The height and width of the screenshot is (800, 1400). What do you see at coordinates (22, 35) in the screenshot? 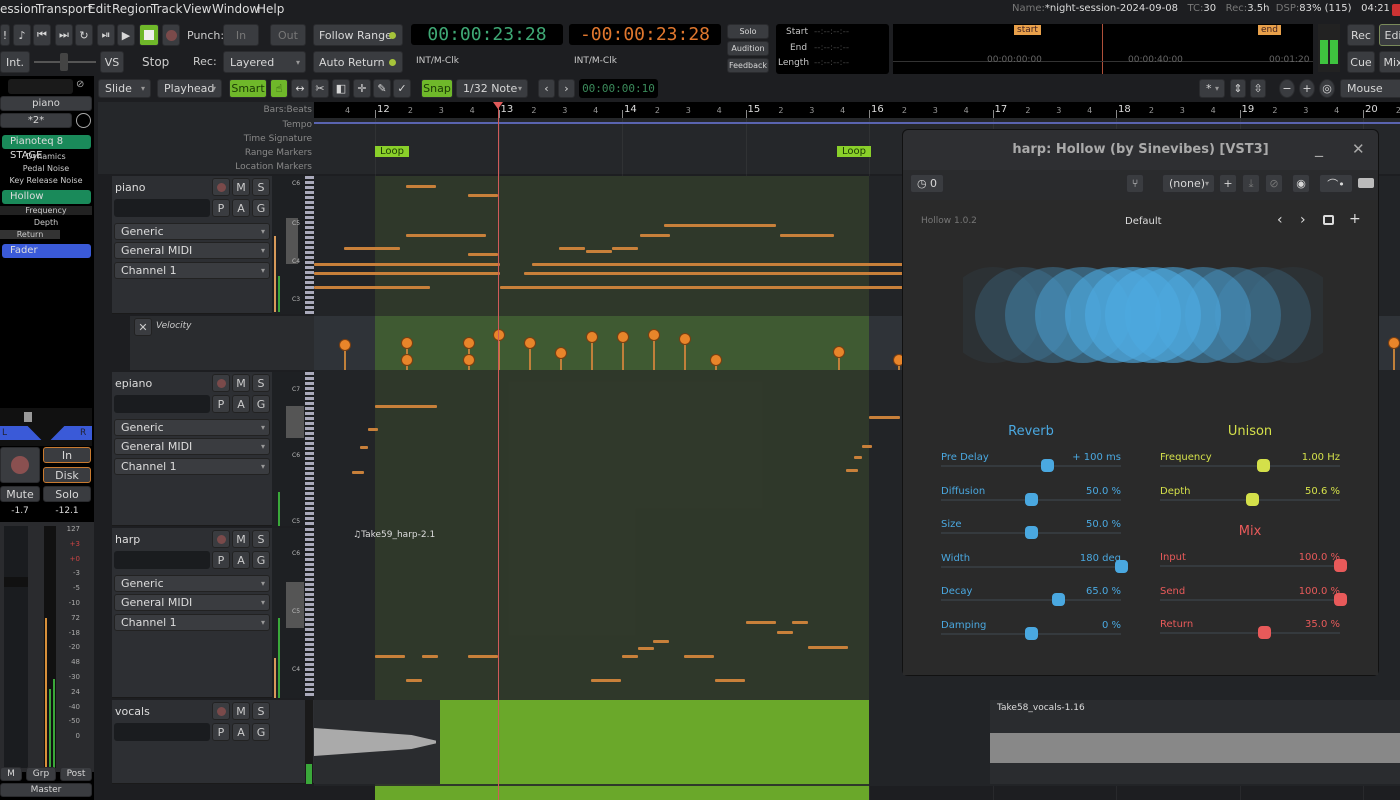
I see `metronome-icon: ♪` at bounding box center [22, 35].